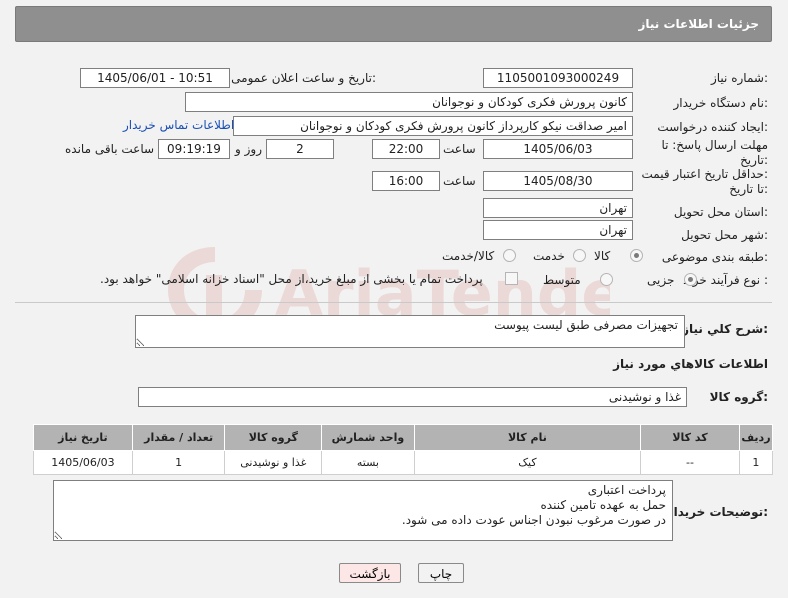 The image size is (788, 598). What do you see at coordinates (562, 280) in the screenshot?
I see `process-option-medium: متوسط` at bounding box center [562, 280].